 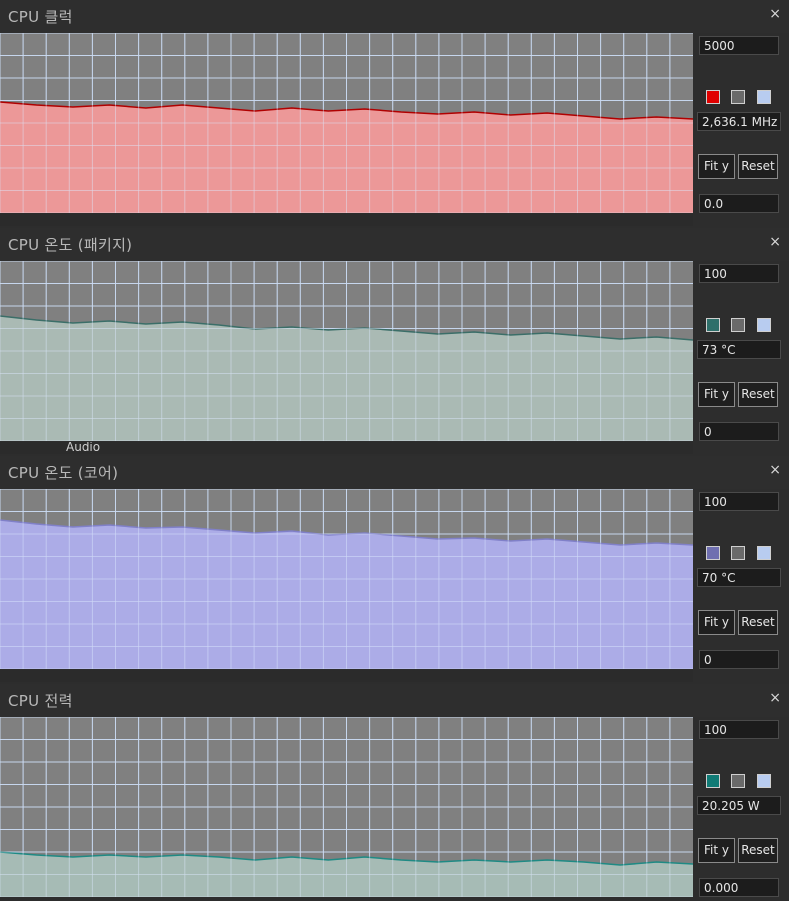 What do you see at coordinates (83, 448) in the screenshot?
I see `tree-item-label: Audio` at bounding box center [83, 448].